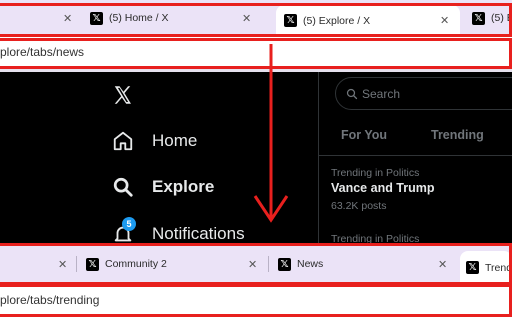  What do you see at coordinates (198, 233) in the screenshot?
I see `nav-label: Notifications` at bounding box center [198, 233].